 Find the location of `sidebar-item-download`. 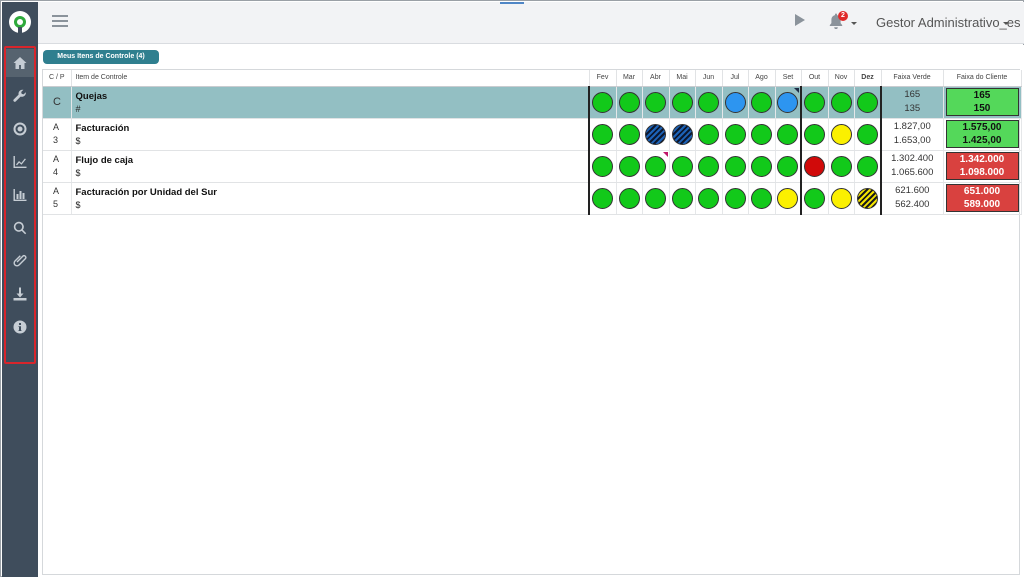

sidebar-item-download is located at coordinates (20, 294).